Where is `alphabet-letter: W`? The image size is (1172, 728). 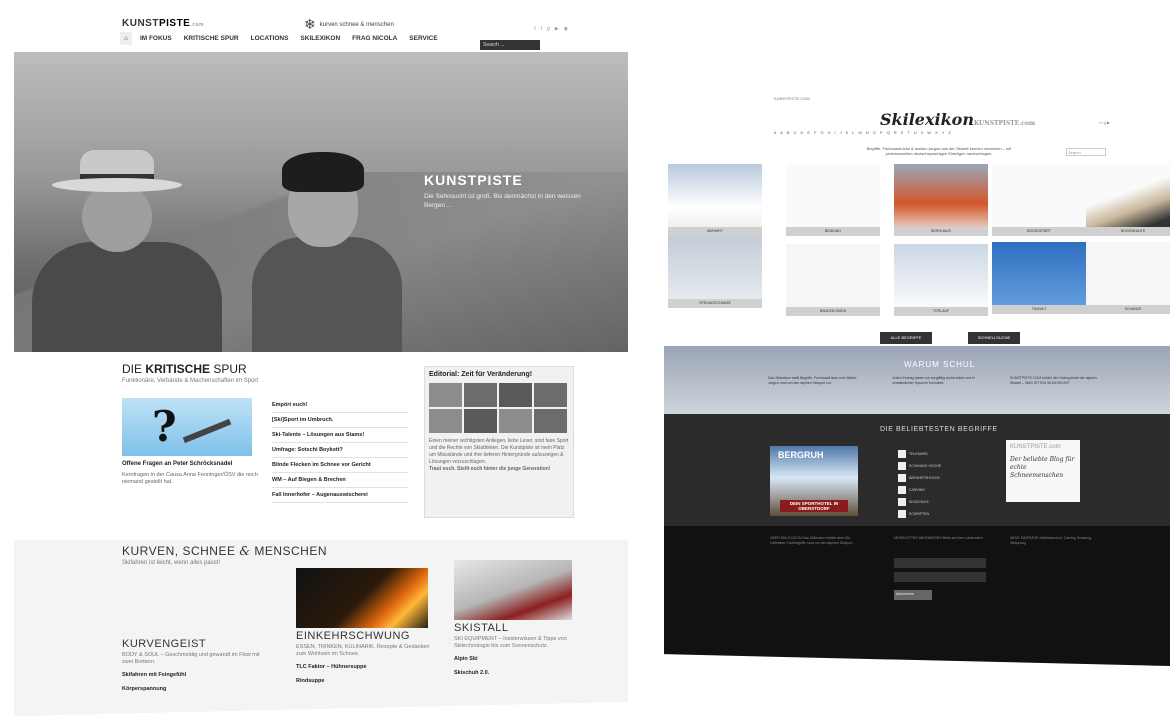 alphabet-letter: W is located at coordinates (929, 134).